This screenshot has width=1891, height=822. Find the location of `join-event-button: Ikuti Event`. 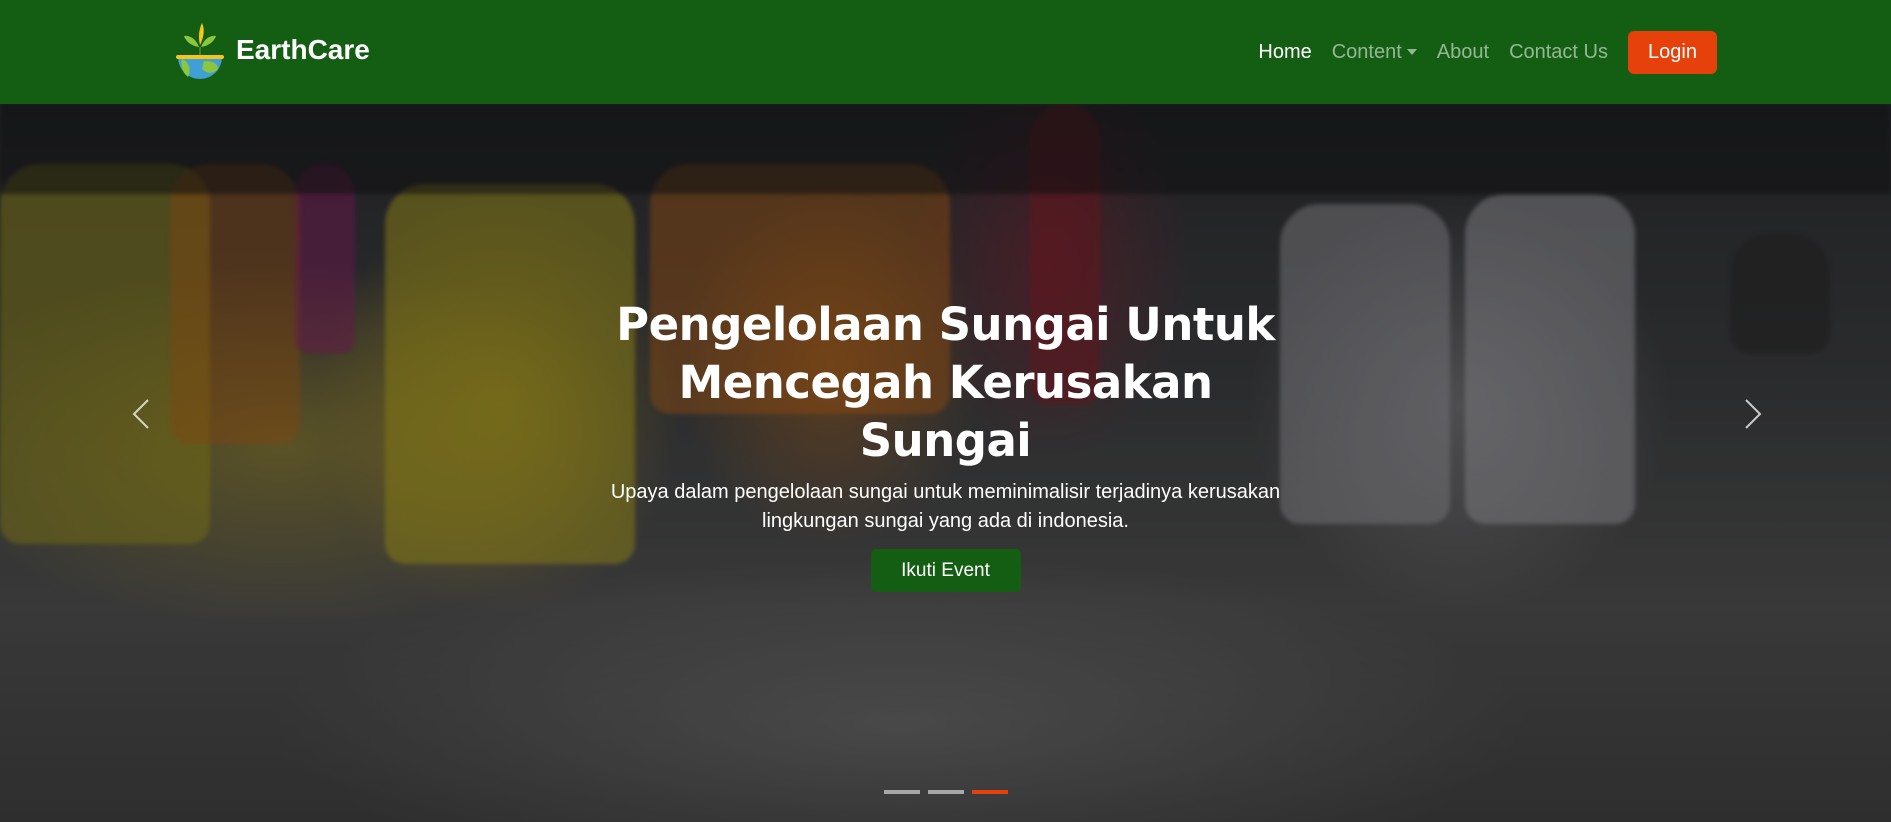

join-event-button: Ikuti Event is located at coordinates (945, 570).